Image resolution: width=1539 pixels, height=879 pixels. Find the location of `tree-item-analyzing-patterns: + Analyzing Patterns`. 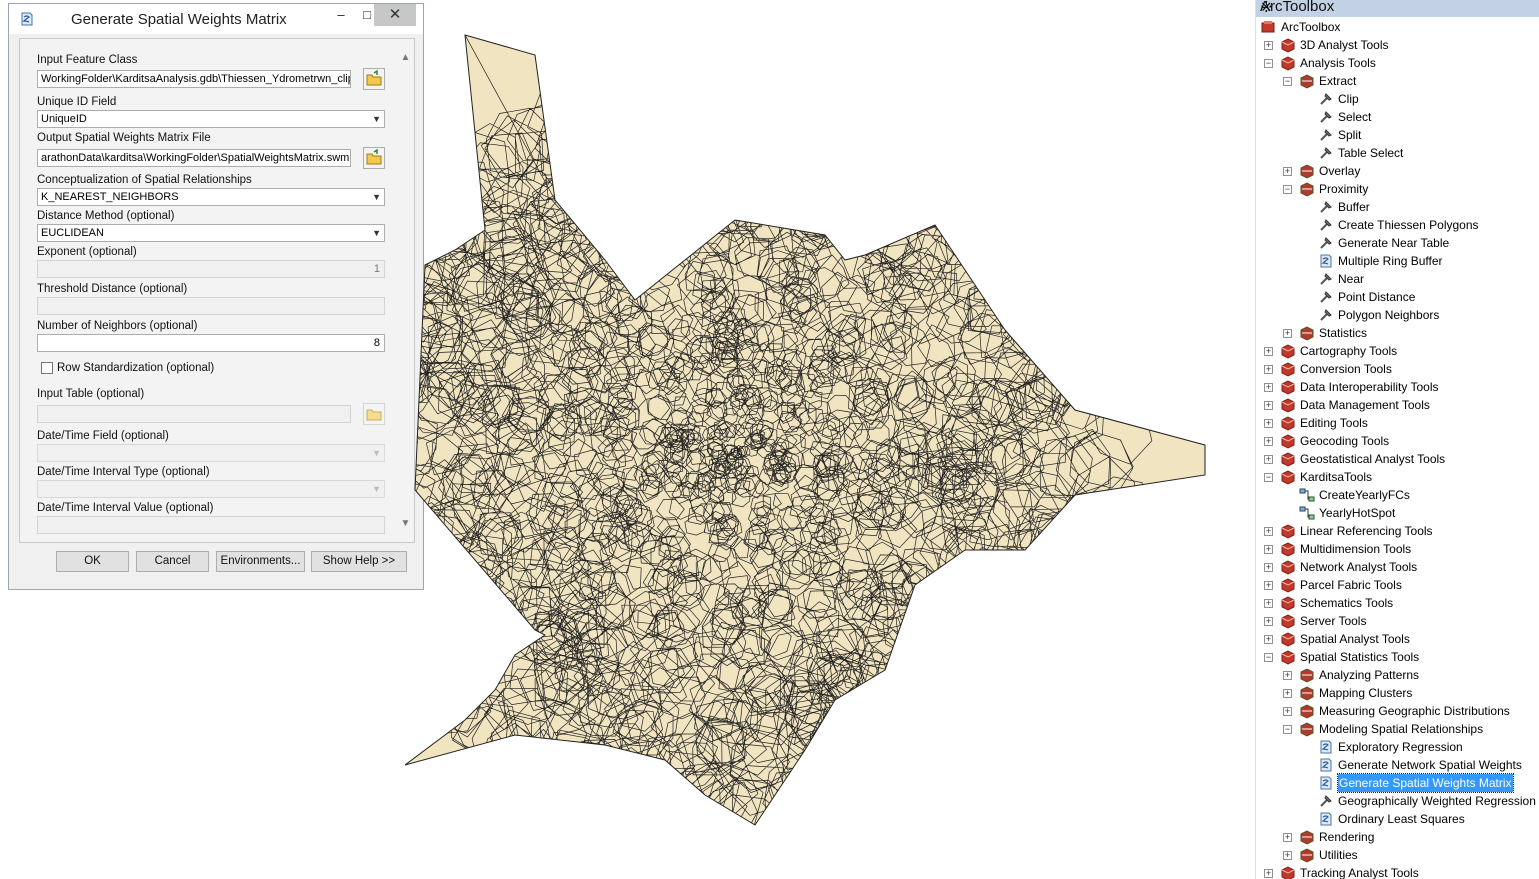

tree-item-analyzing-patterns: + Analyzing Patterns is located at coordinates (1397, 675).